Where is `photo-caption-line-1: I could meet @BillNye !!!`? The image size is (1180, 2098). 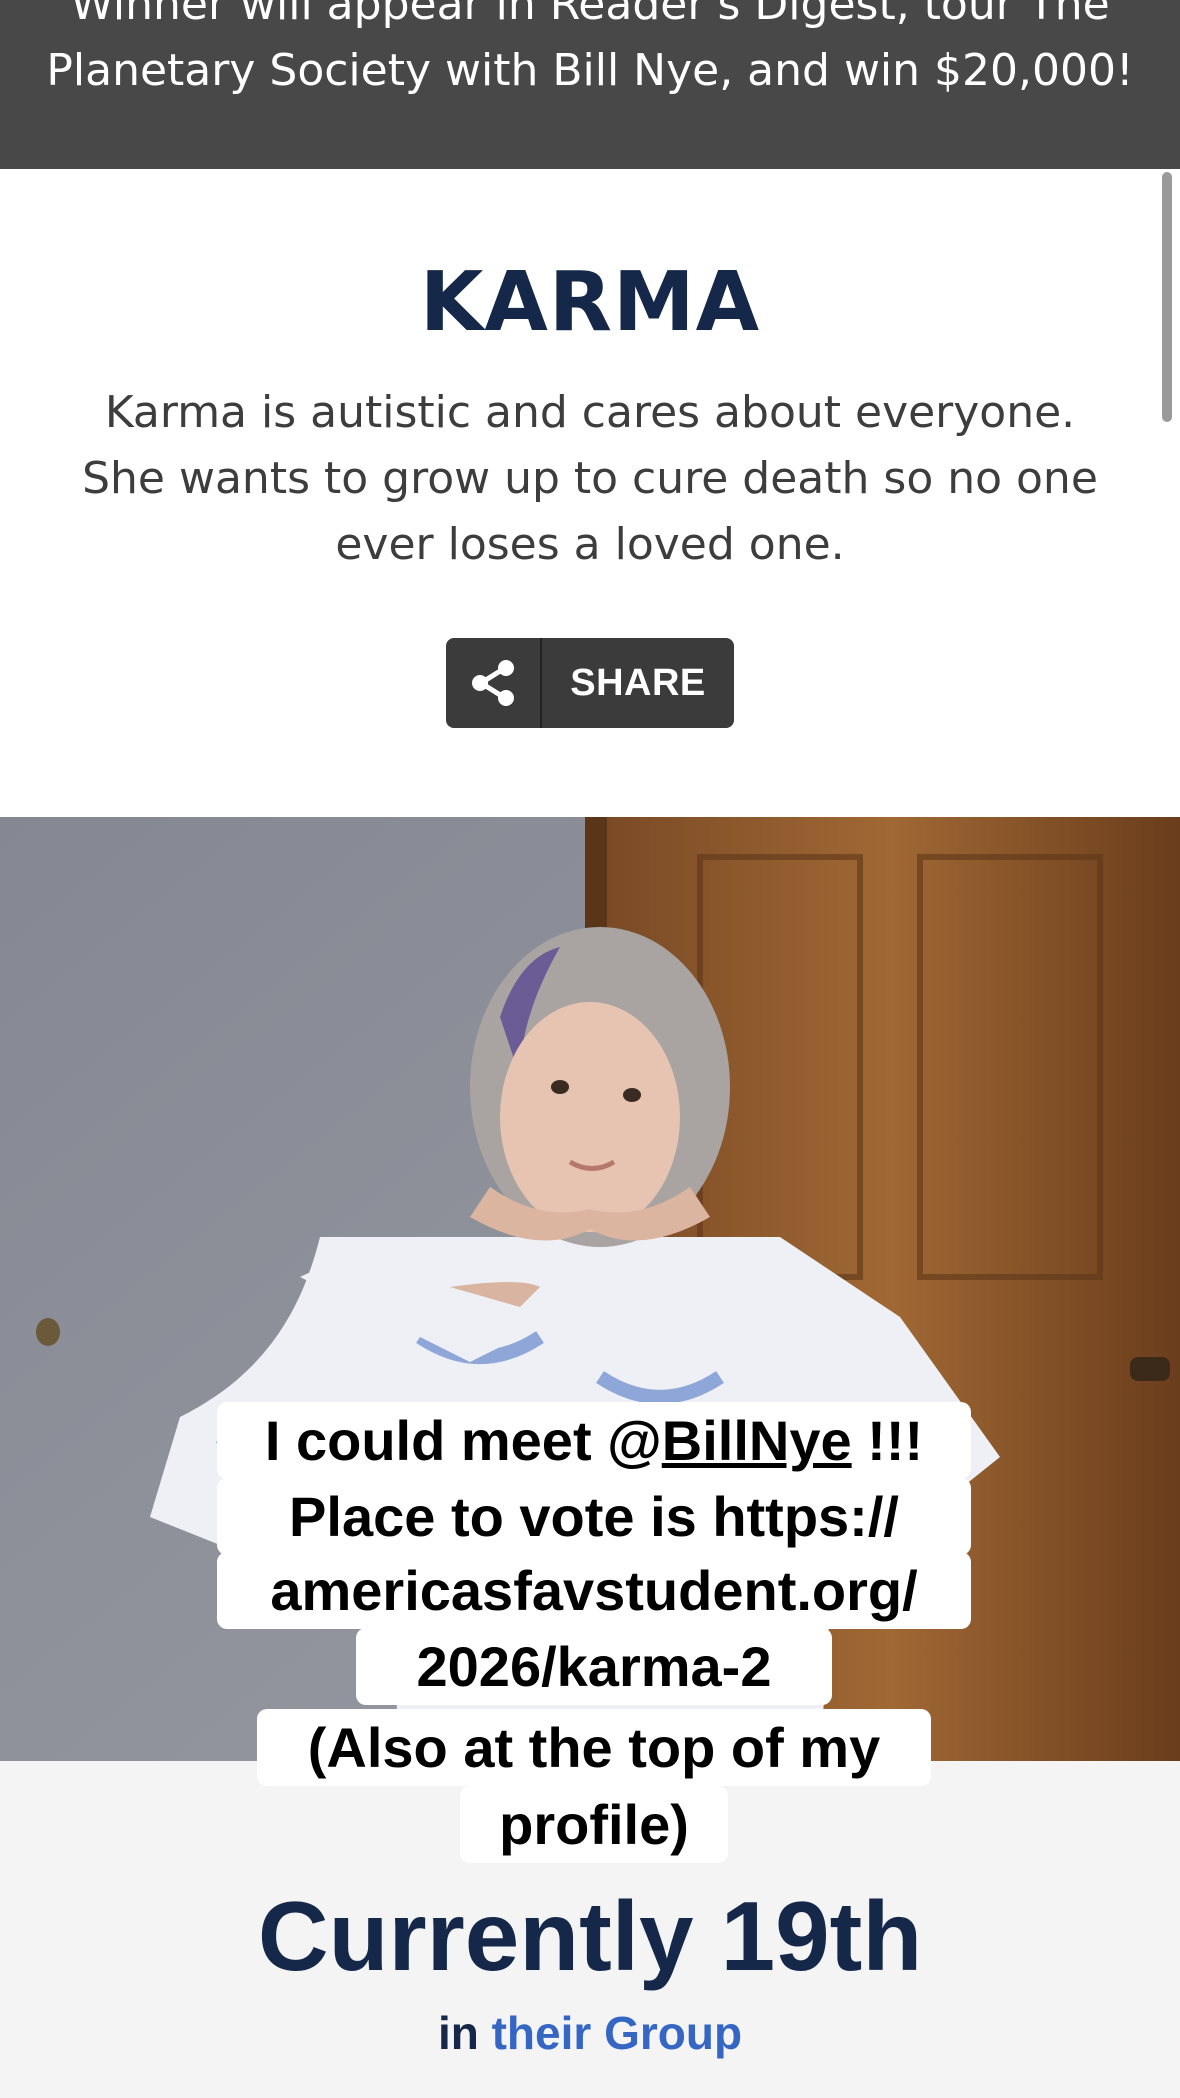
photo-caption-line-1: I could meet @BillNye !!! is located at coordinates (594, 1440).